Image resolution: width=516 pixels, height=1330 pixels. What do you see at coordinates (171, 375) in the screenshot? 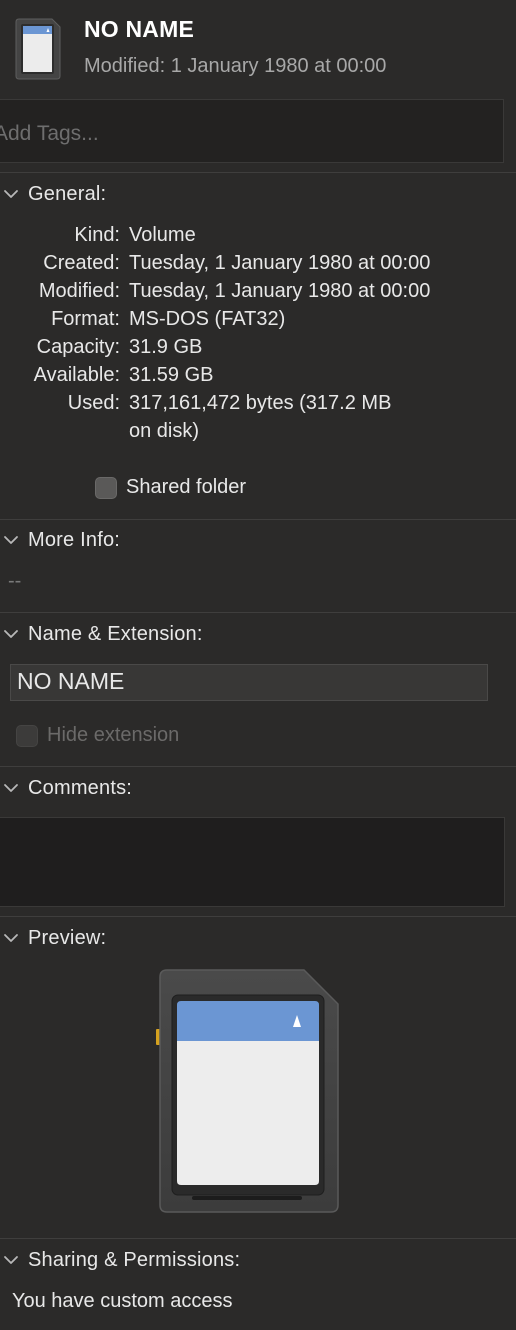
I see `info-value: 31.59 GB` at bounding box center [171, 375].